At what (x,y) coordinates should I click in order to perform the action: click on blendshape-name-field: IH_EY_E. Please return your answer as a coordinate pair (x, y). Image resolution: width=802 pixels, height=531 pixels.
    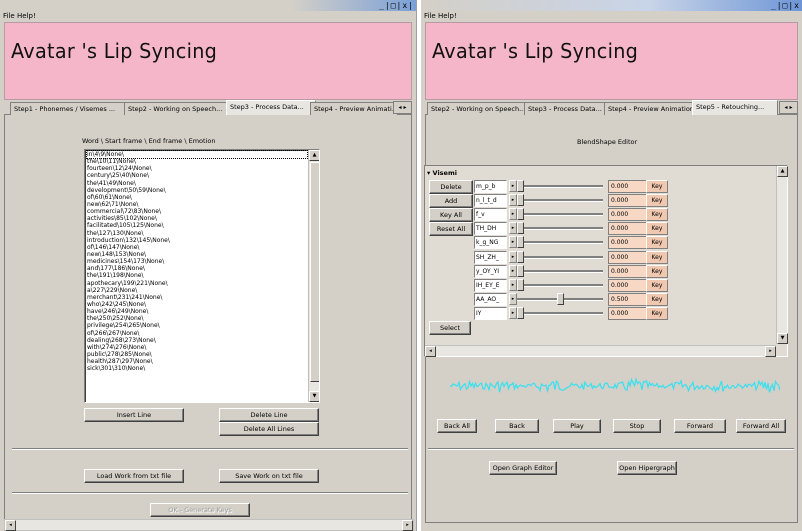
    Looking at the image, I should click on (490, 285).